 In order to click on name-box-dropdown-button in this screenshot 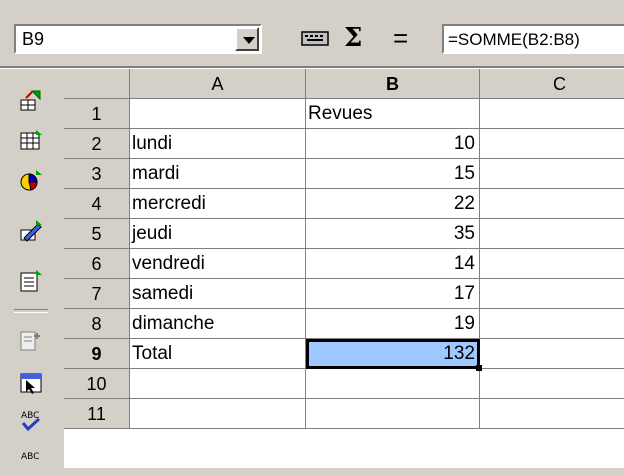, I will do `click(247, 39)`.